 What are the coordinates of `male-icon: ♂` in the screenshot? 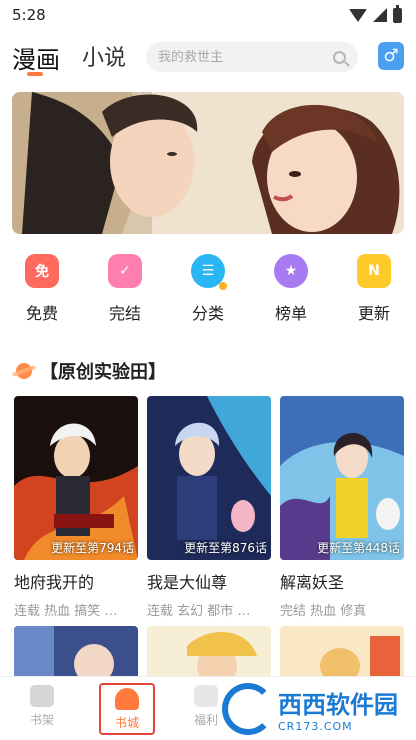 It's located at (391, 56).